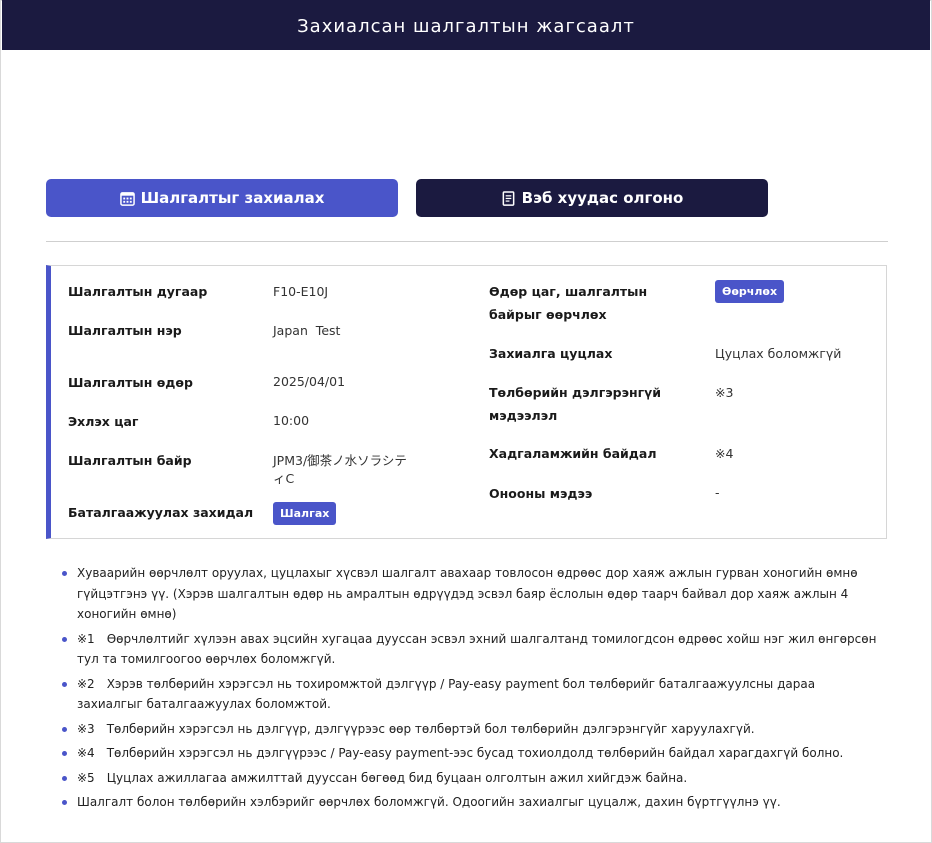 The image size is (932, 843). Describe the element at coordinates (541, 493) in the screenshot. I see `score-notice-label: Онооны мэдээ` at that location.